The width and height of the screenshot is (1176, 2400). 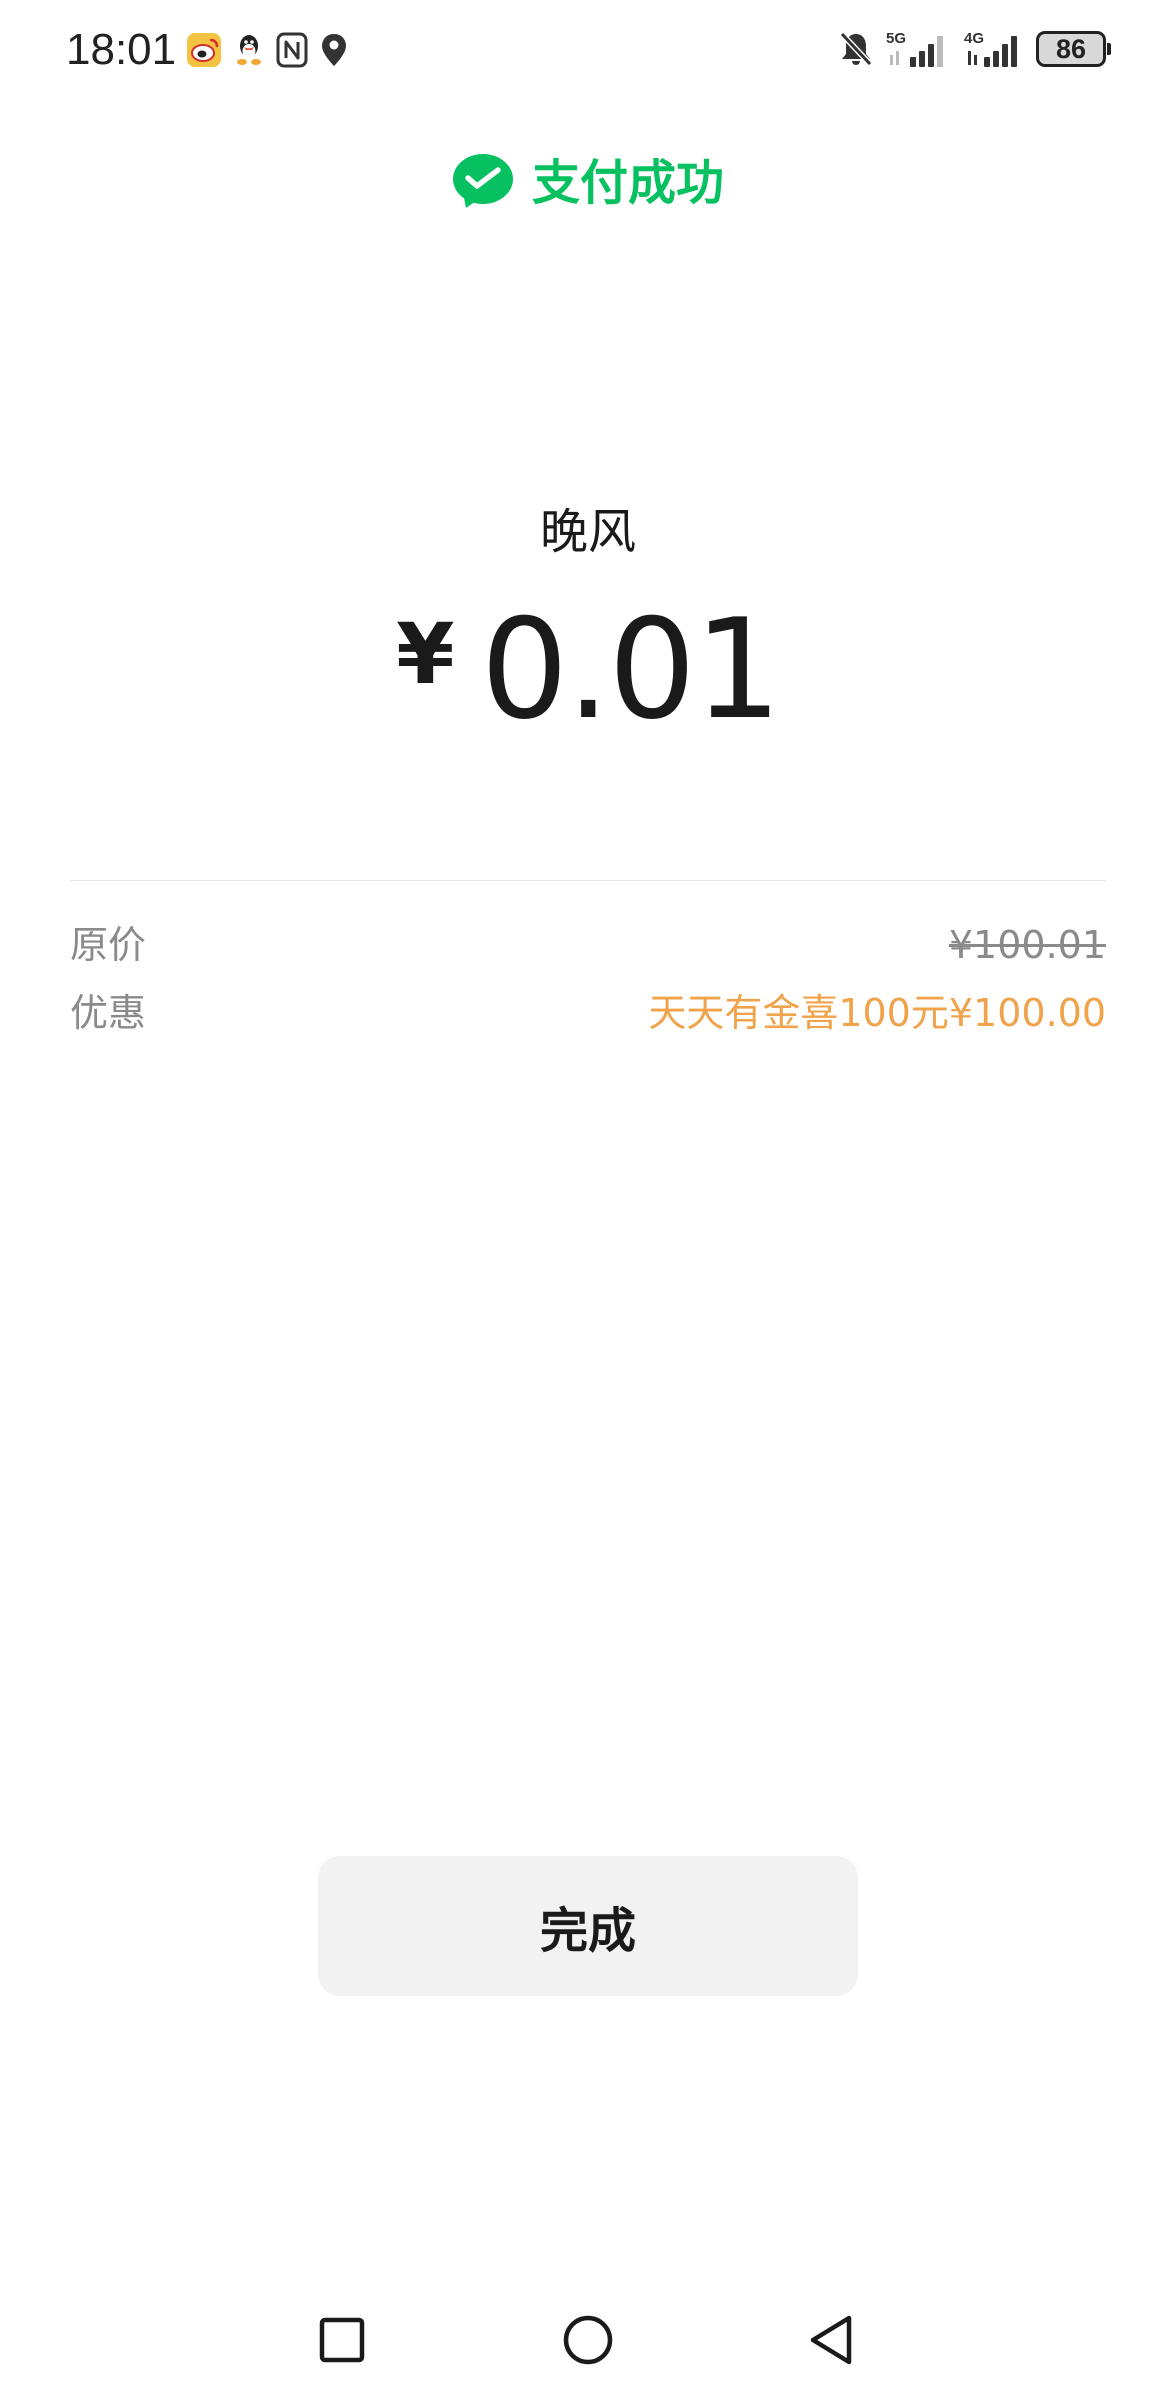 What do you see at coordinates (627, 183) in the screenshot?
I see `page-title: 支付成功` at bounding box center [627, 183].